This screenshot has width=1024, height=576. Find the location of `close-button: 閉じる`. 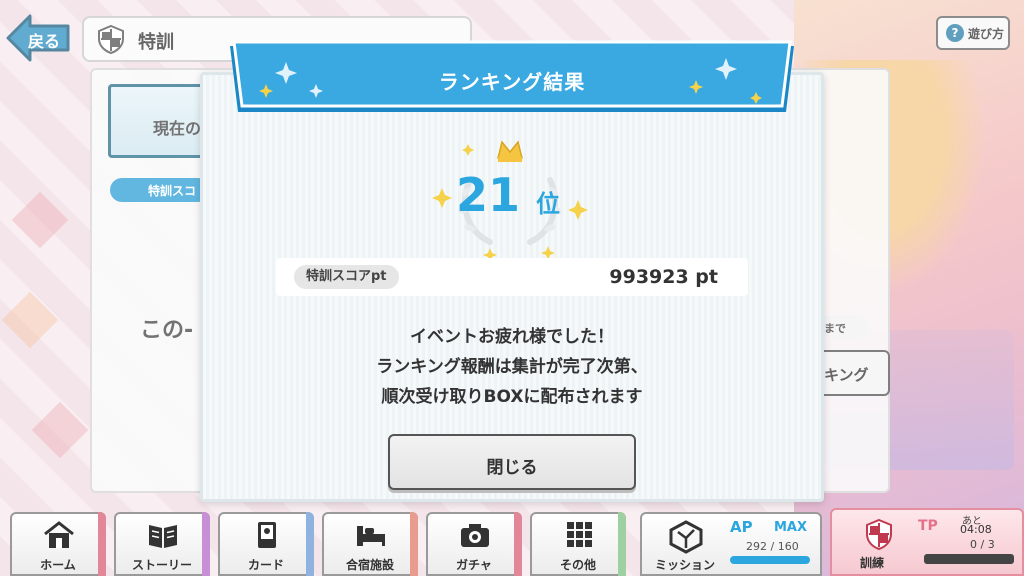

close-button: 閉じる is located at coordinates (512, 462).